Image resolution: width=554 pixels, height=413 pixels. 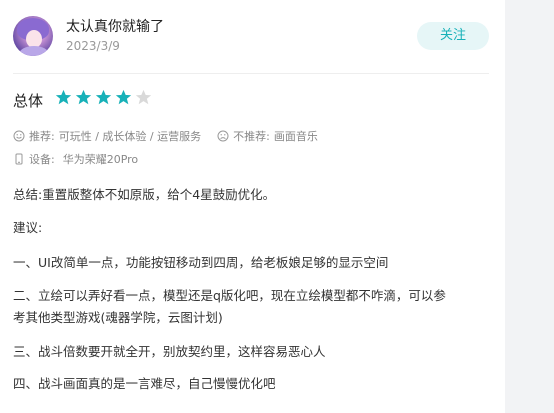 What do you see at coordinates (251, 73) in the screenshot?
I see `divider` at bounding box center [251, 73].